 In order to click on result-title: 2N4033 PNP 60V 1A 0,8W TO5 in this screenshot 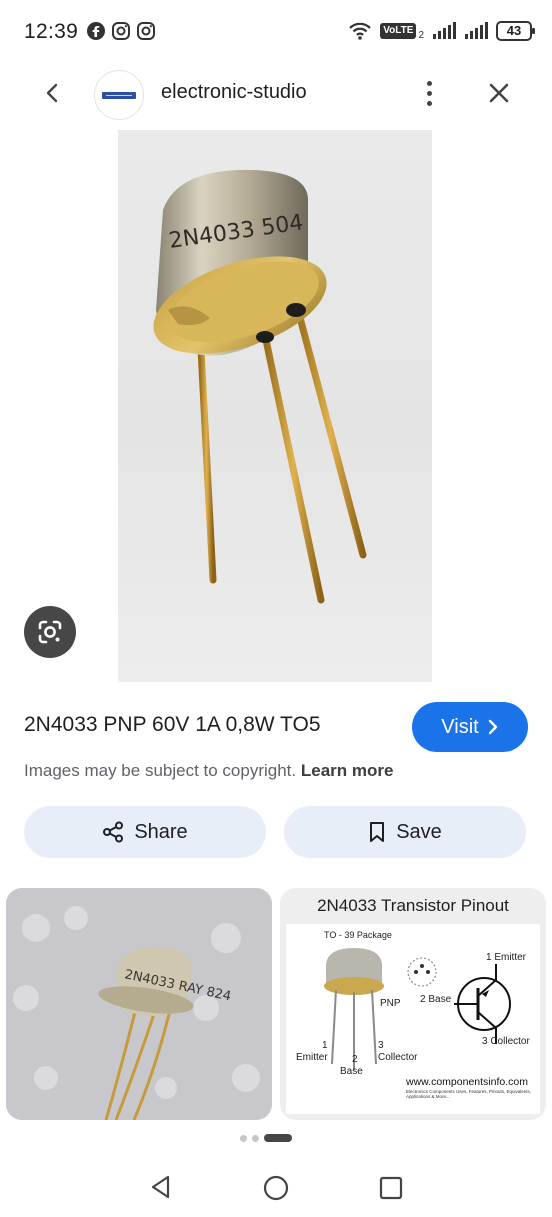, I will do `click(172, 725)`.